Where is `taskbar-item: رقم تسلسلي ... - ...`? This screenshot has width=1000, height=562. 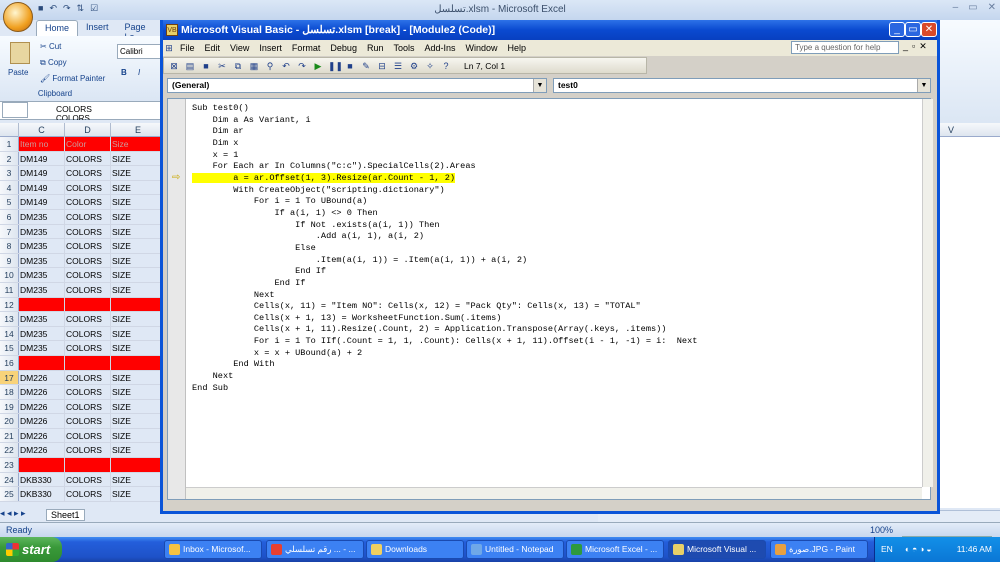
taskbar-item: رقم تسلسلي ... - ... is located at coordinates (315, 549).